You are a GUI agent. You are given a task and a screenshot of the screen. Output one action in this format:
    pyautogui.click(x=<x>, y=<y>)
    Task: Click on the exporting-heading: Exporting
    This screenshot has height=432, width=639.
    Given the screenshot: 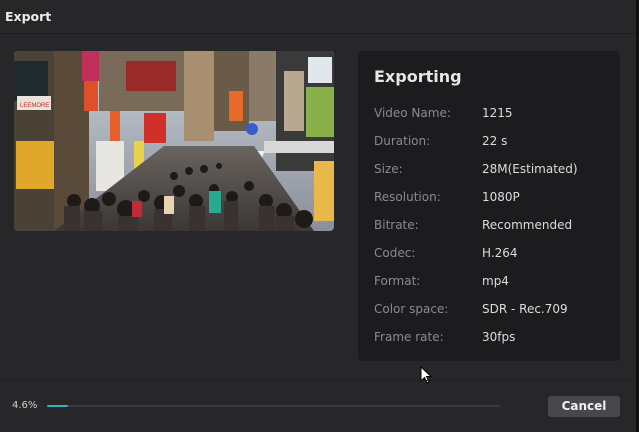 What is the action you would take?
    pyautogui.click(x=418, y=76)
    